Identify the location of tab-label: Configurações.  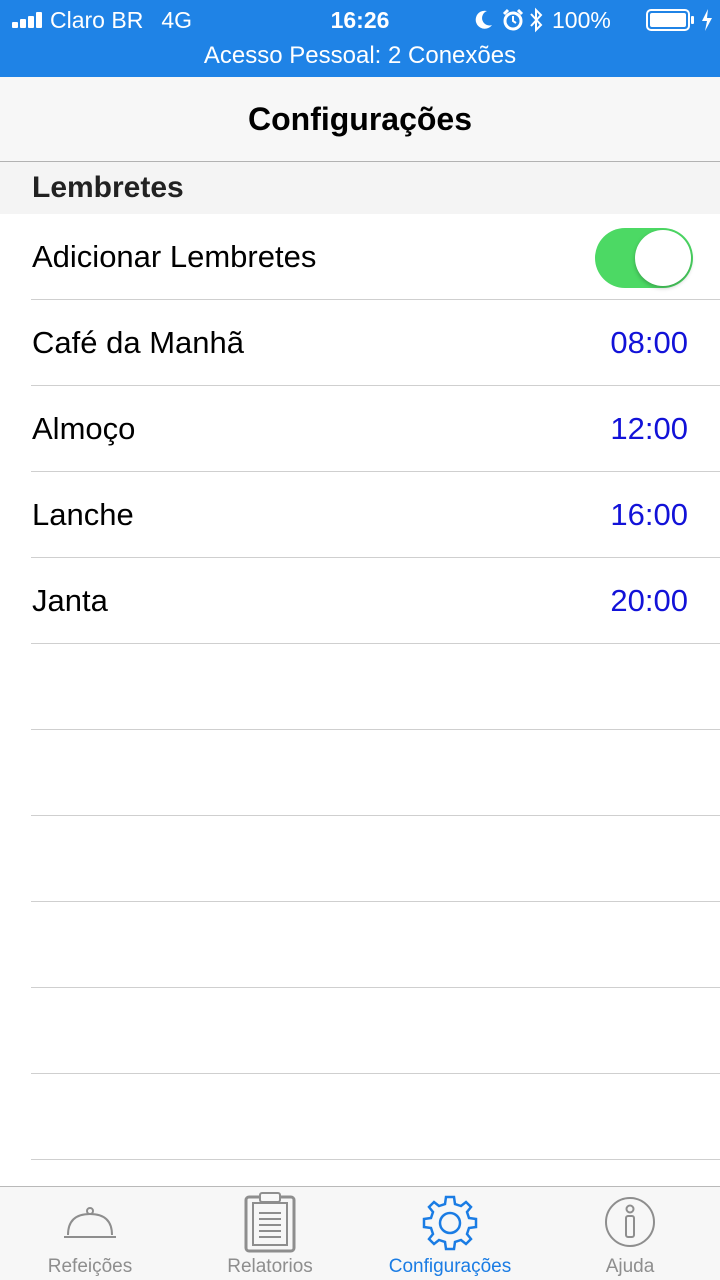
(450, 1266).